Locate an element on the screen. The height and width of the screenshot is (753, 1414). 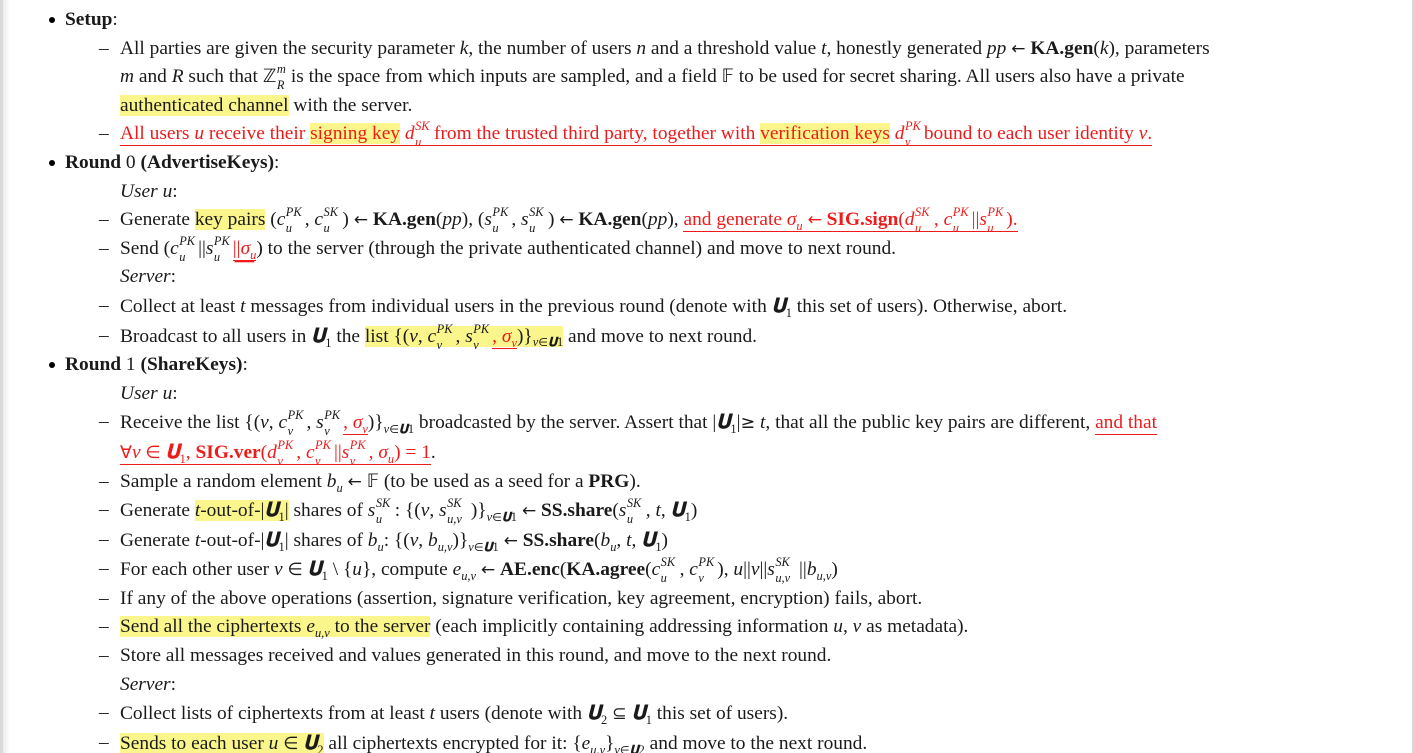
role-label-server-round1: Server: is located at coordinates (711, 685).